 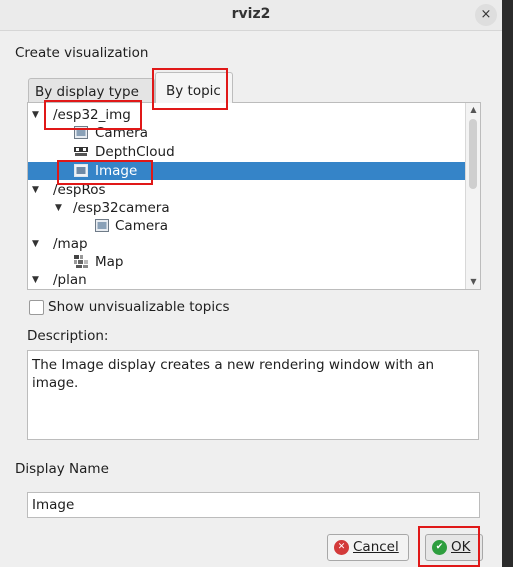 What do you see at coordinates (473, 282) in the screenshot?
I see `scroll-down-icon: ▼` at bounding box center [473, 282].